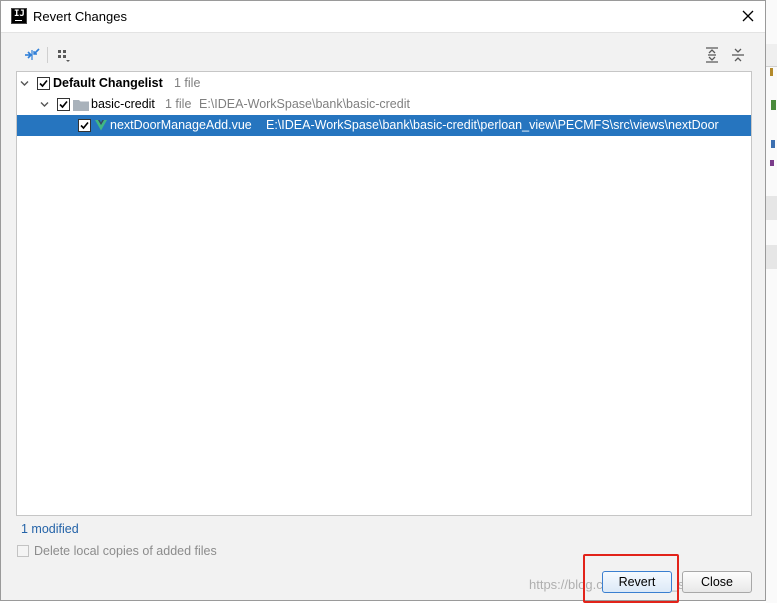  I want to click on close-icon, so click(748, 16).